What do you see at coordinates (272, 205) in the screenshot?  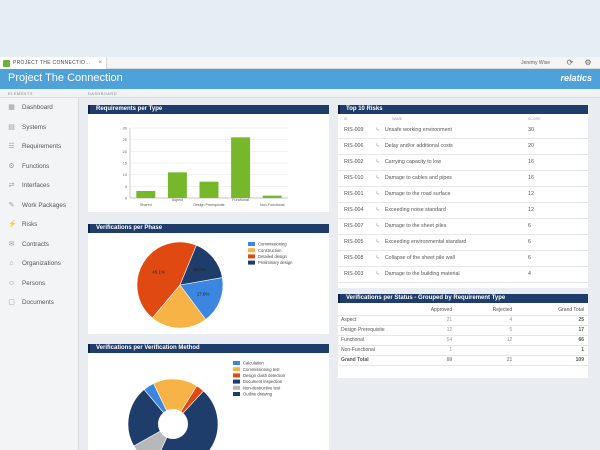 I see `x-tick-label: Non-Functional` at bounding box center [272, 205].